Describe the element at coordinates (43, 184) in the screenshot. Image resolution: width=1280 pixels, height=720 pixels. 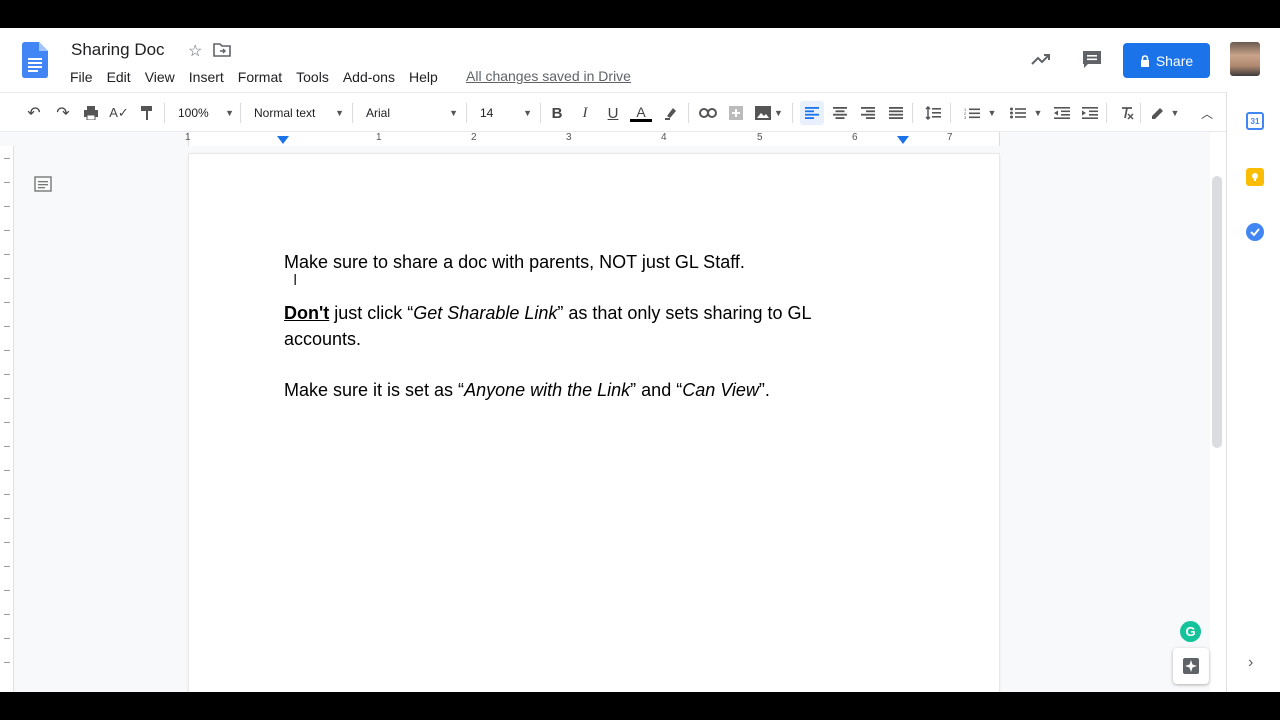
I see `document-outline-icon` at that location.